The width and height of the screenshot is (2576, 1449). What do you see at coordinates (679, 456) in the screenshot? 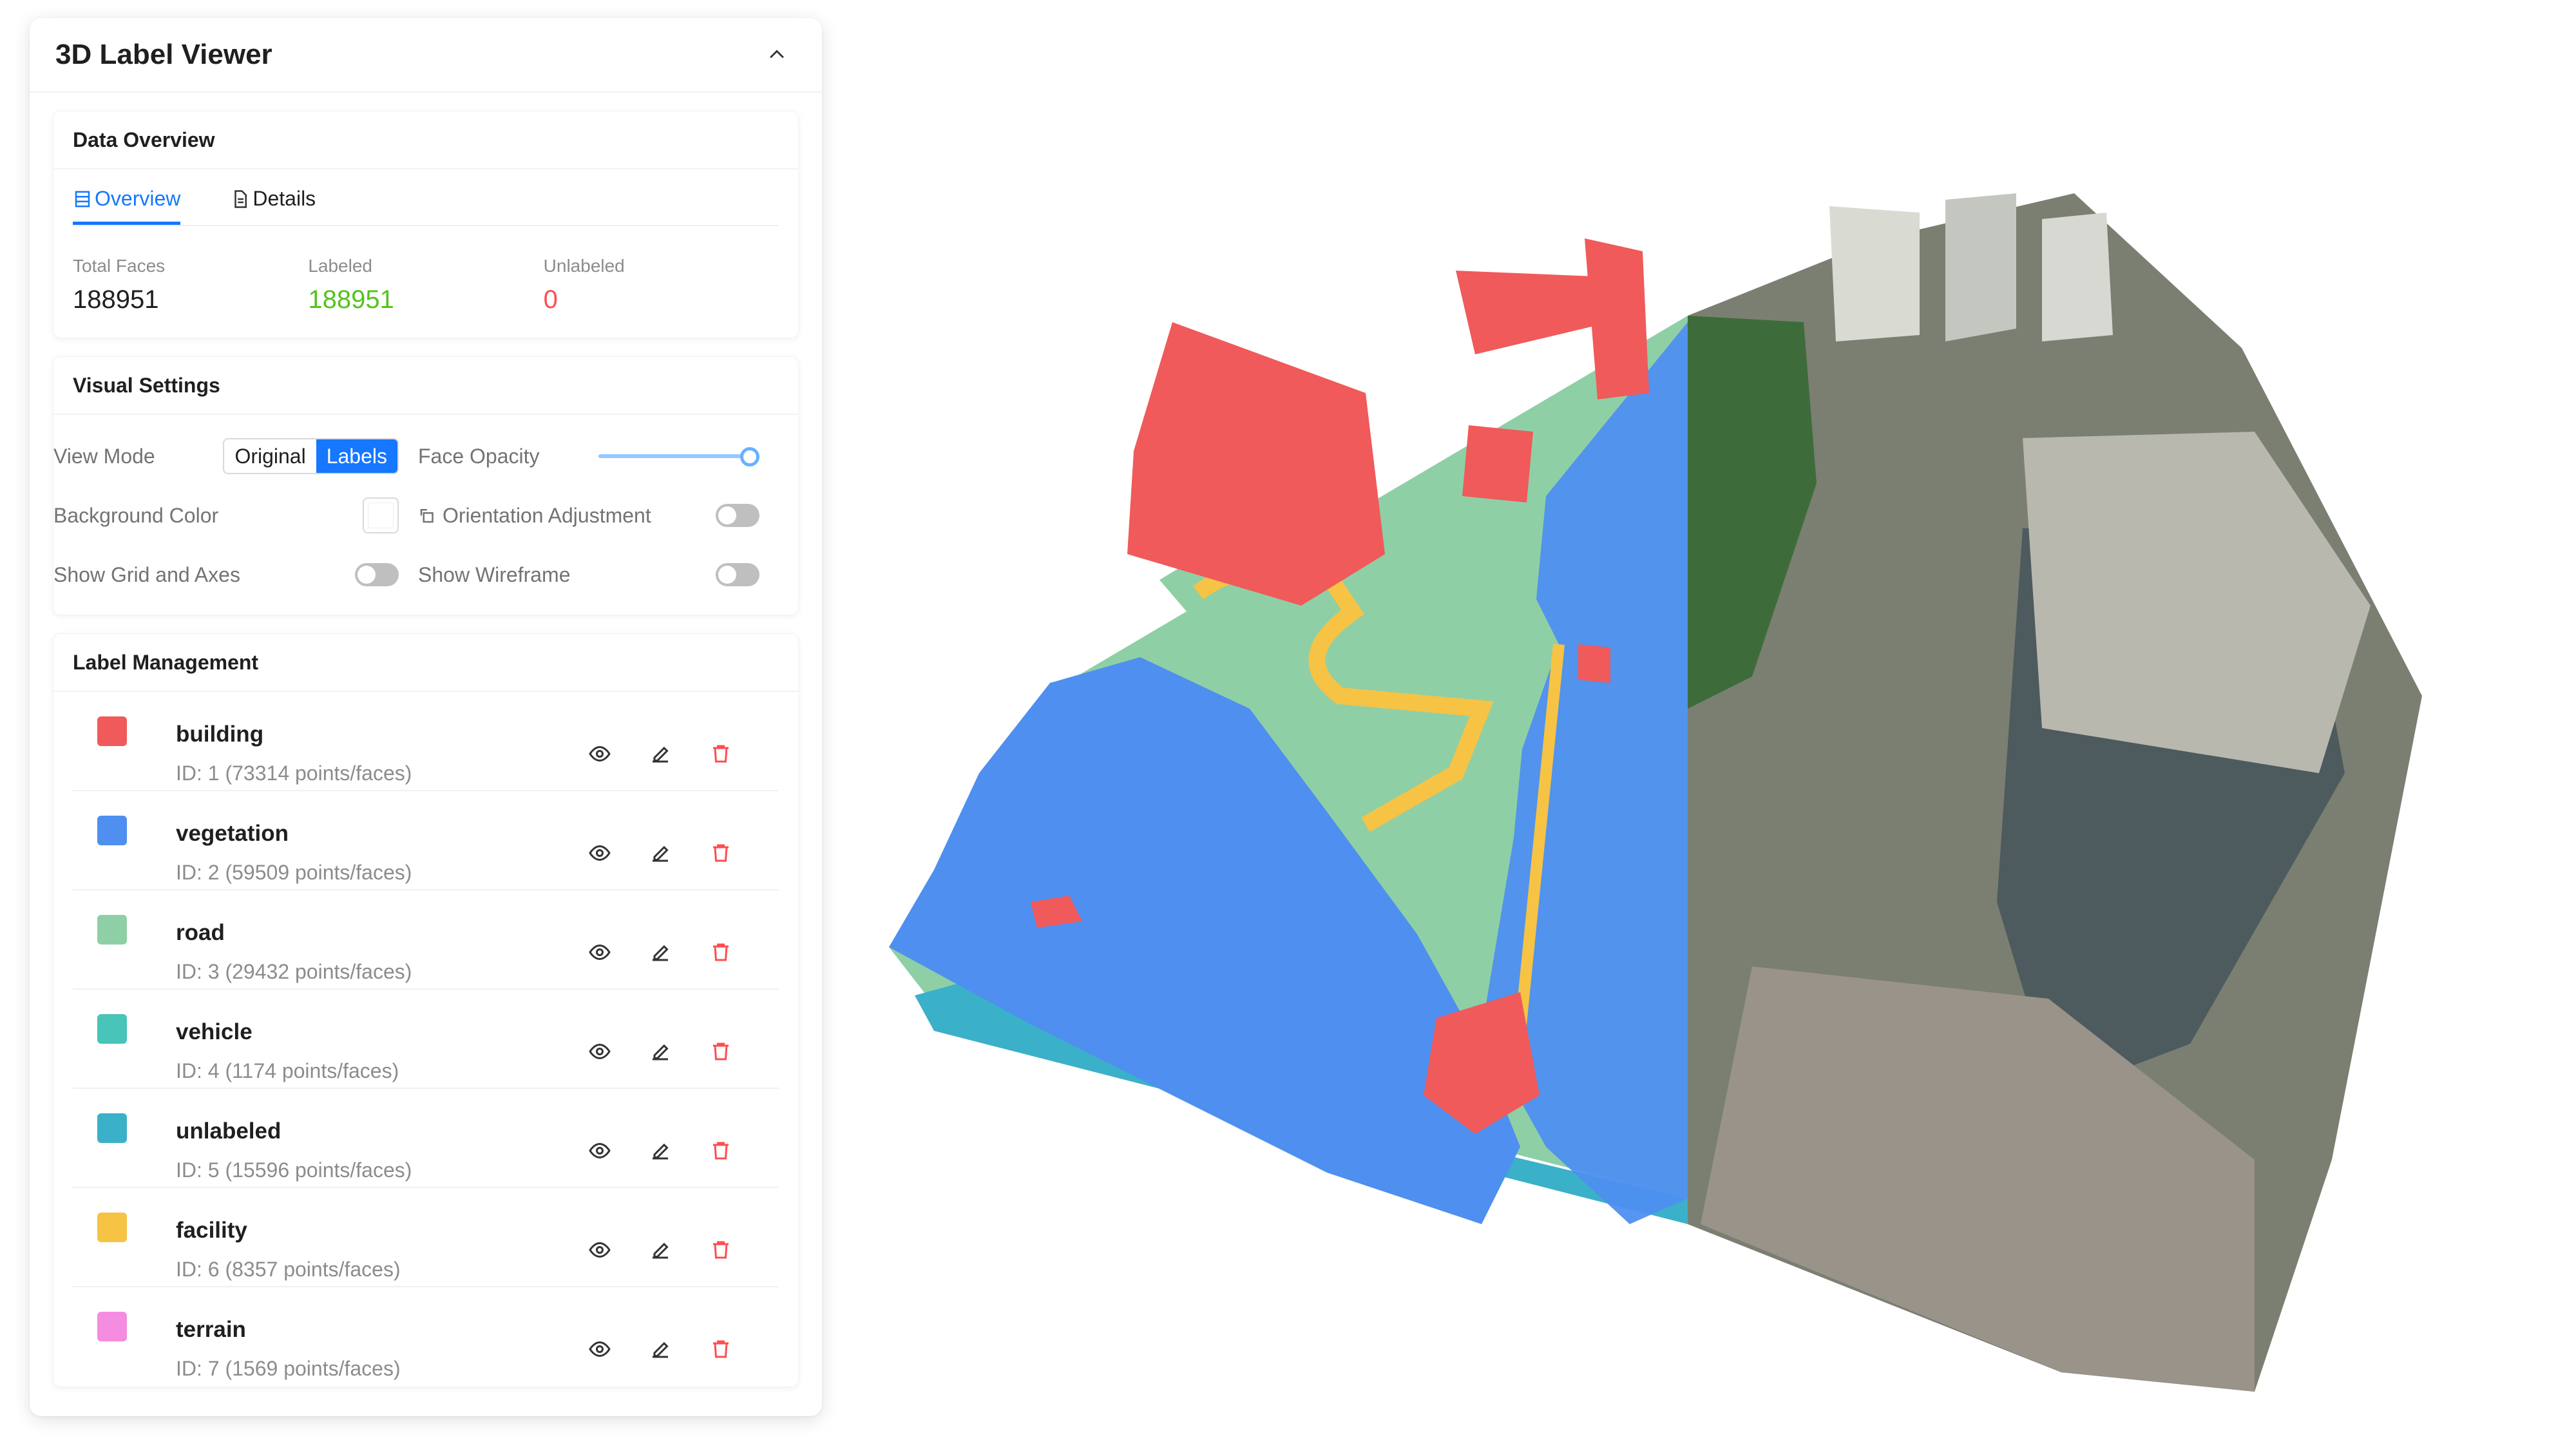
I see `face-opacity-slider` at bounding box center [679, 456].